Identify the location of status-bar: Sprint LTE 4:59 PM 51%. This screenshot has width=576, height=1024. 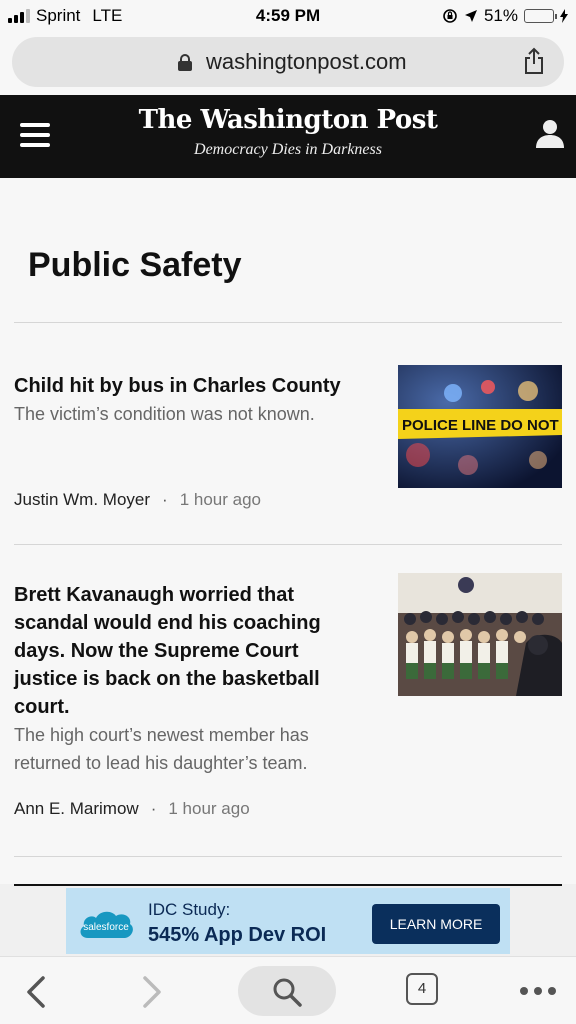
(288, 17).